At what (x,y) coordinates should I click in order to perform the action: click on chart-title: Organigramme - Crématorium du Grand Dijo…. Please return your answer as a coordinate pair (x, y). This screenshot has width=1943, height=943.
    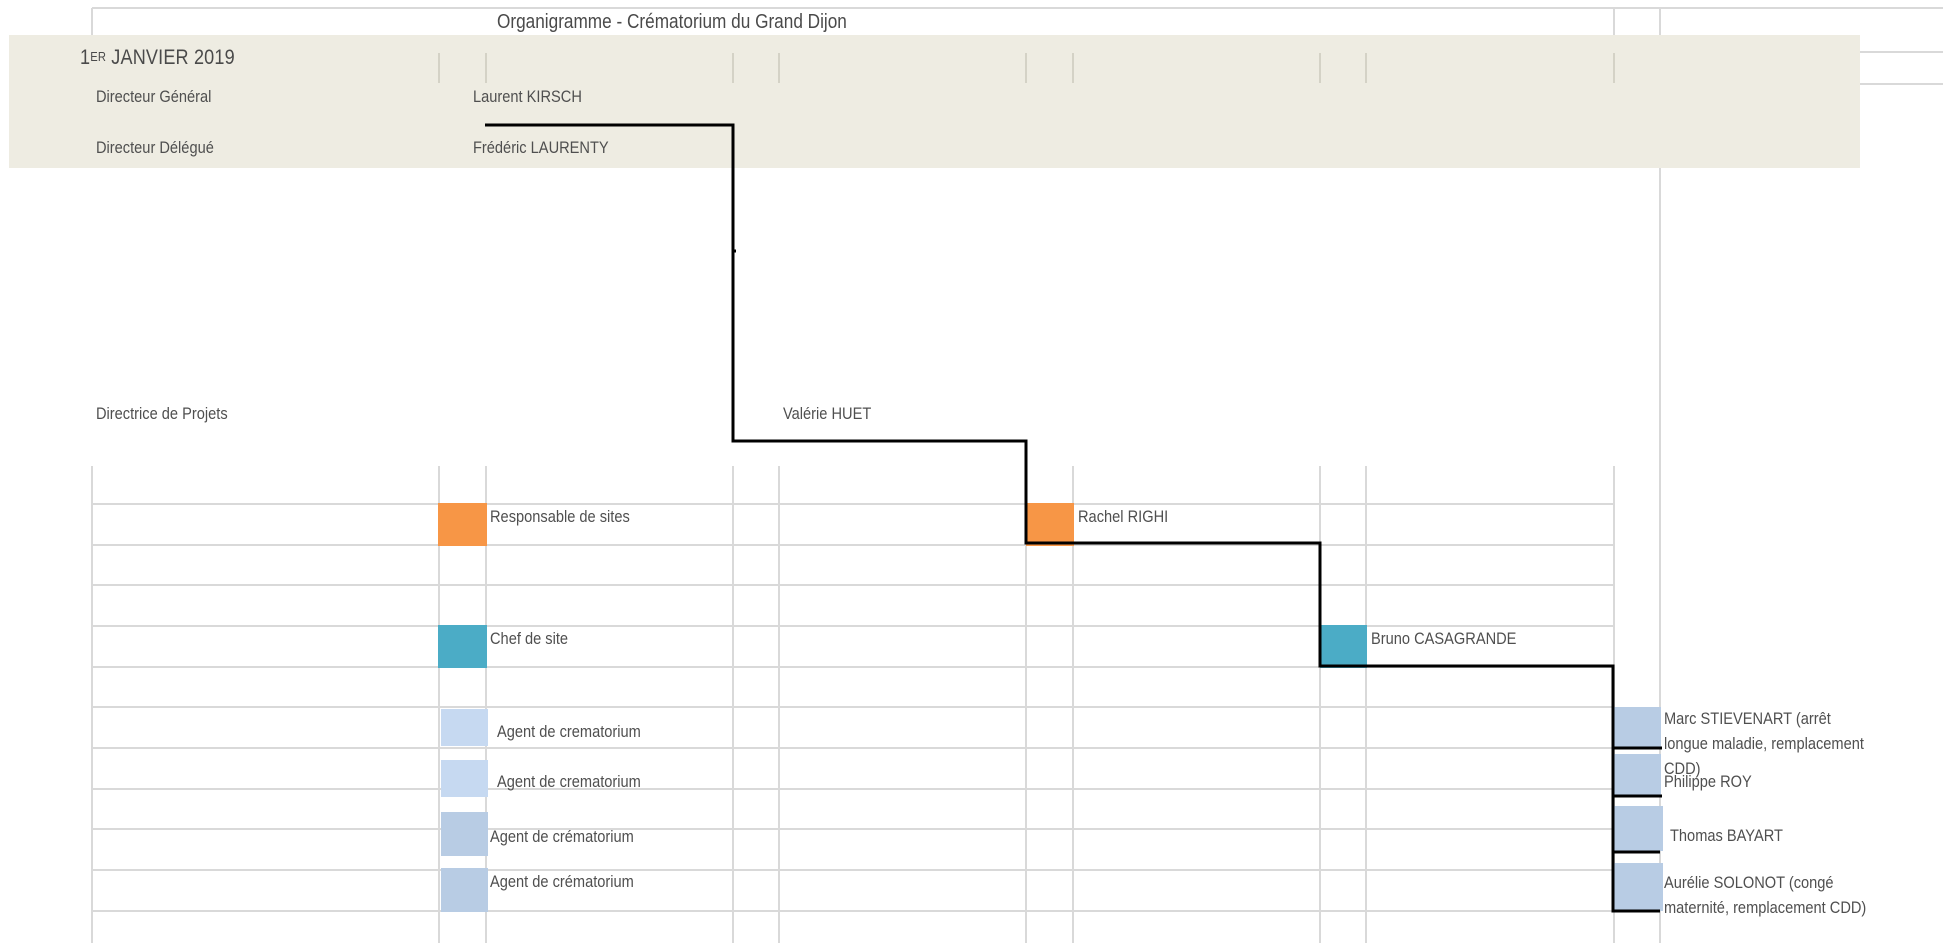
    Looking at the image, I should click on (672, 22).